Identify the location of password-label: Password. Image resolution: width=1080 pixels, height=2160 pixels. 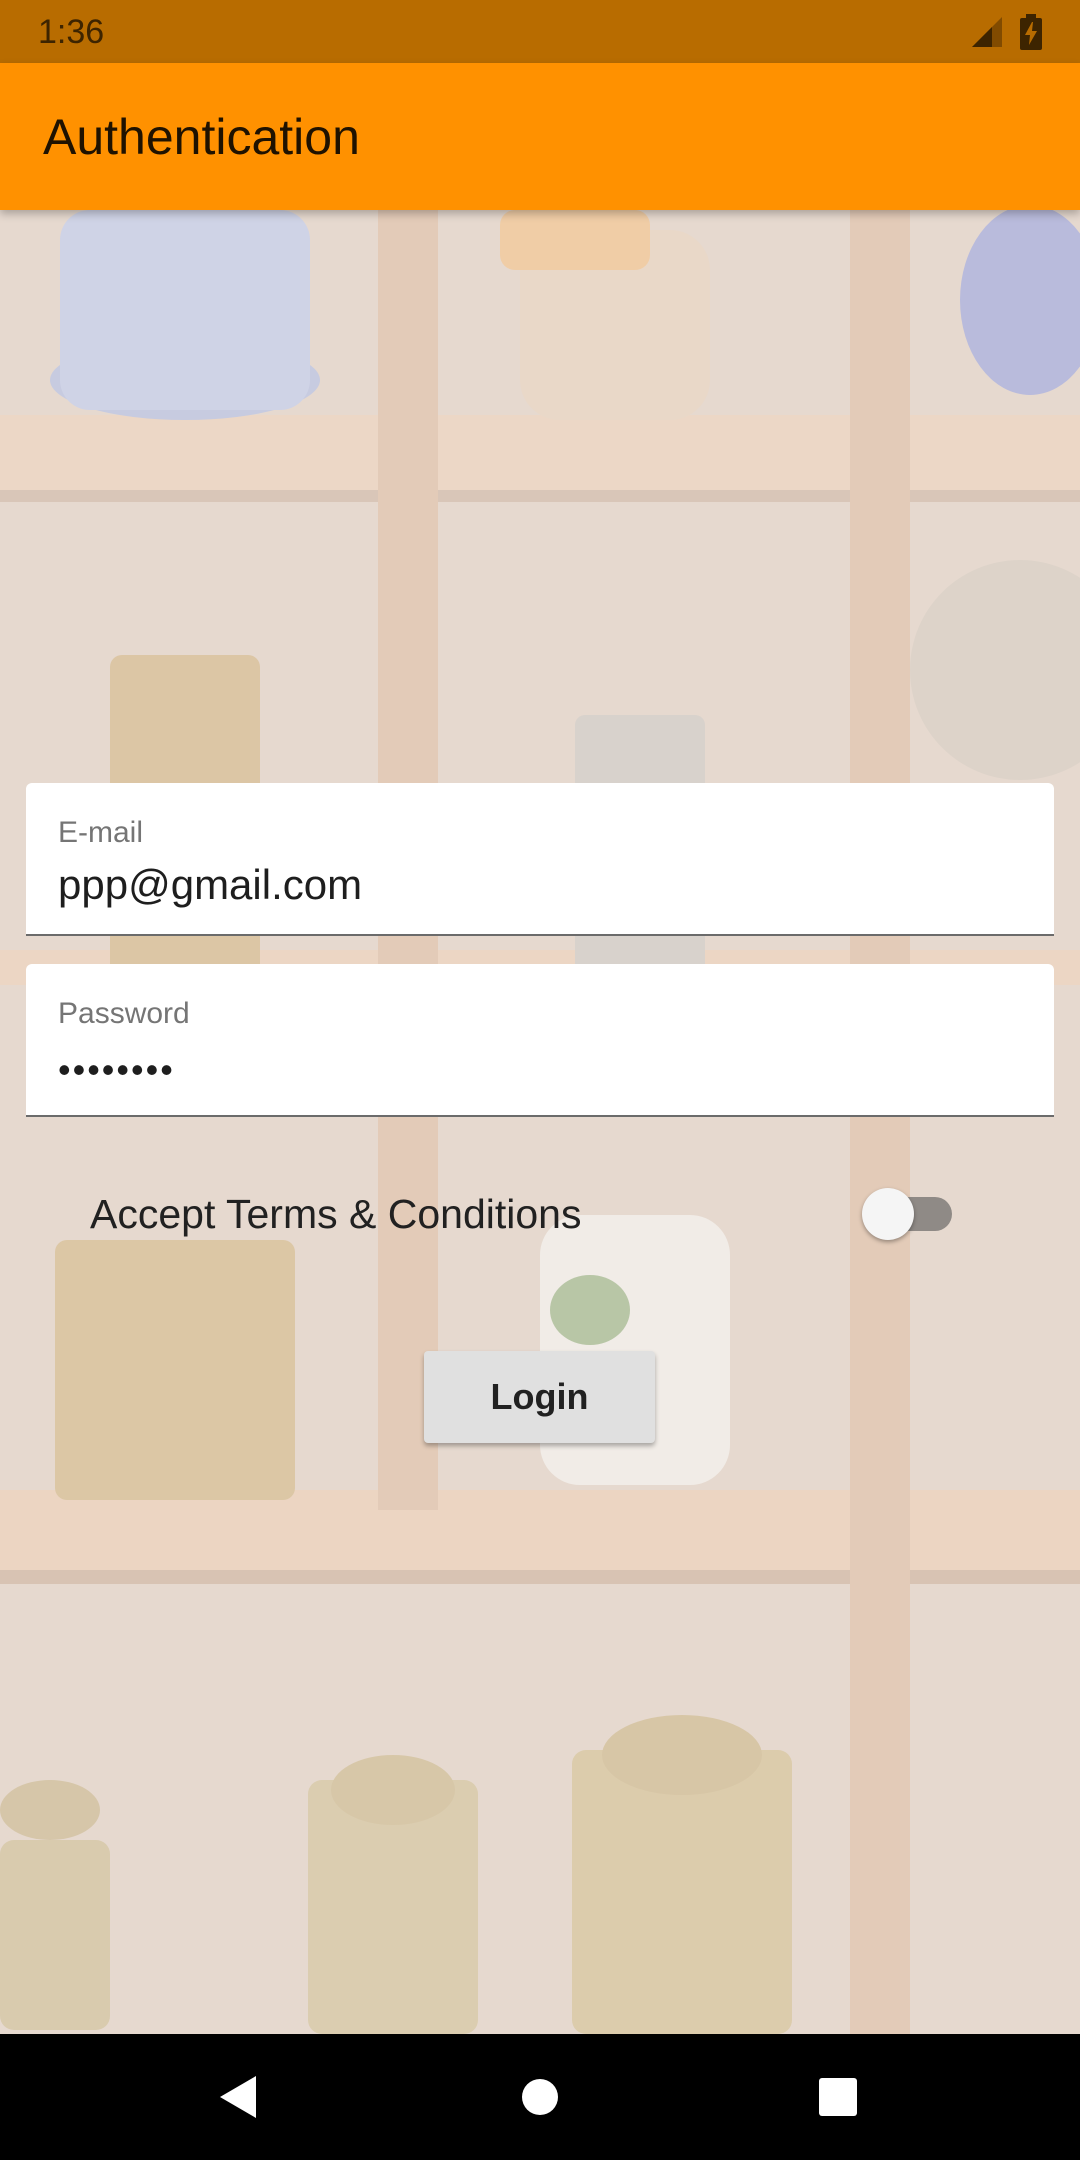
(124, 1013).